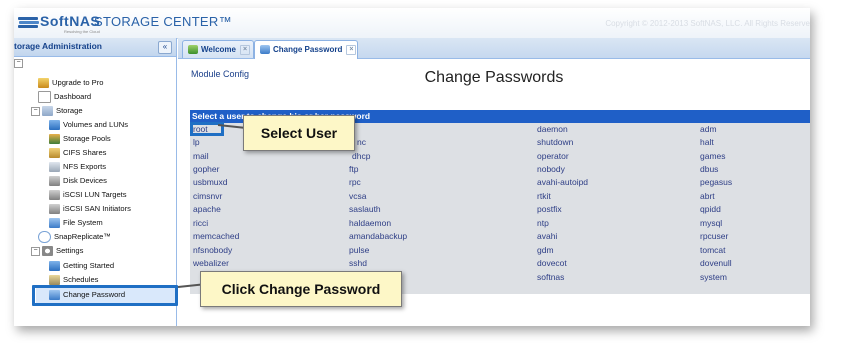 The height and width of the screenshot is (346, 855). Describe the element at coordinates (562, 182) in the screenshot. I see `user-cell: avahi-autoipd` at that location.